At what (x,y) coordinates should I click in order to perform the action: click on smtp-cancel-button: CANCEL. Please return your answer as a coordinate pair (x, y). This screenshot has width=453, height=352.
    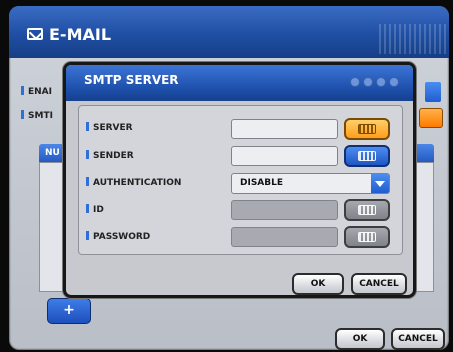
    Looking at the image, I should click on (379, 284).